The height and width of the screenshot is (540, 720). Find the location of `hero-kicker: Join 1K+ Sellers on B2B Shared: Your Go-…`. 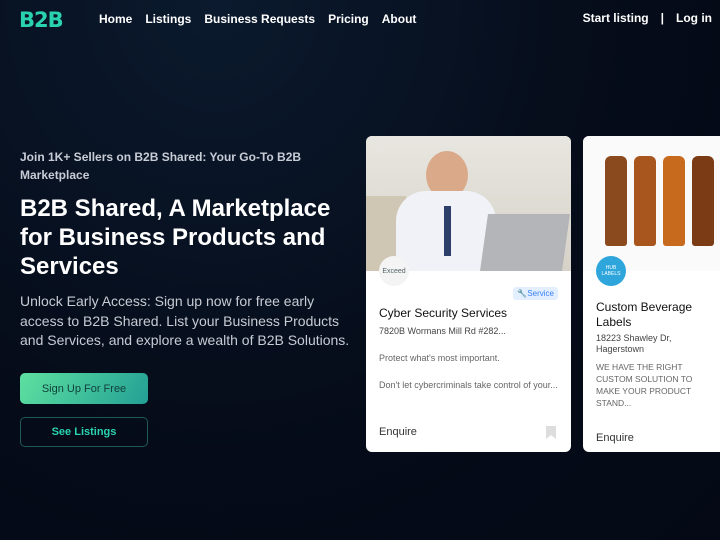

hero-kicker: Join 1K+ Sellers on B2B Shared: Your Go-… is located at coordinates (161, 166).